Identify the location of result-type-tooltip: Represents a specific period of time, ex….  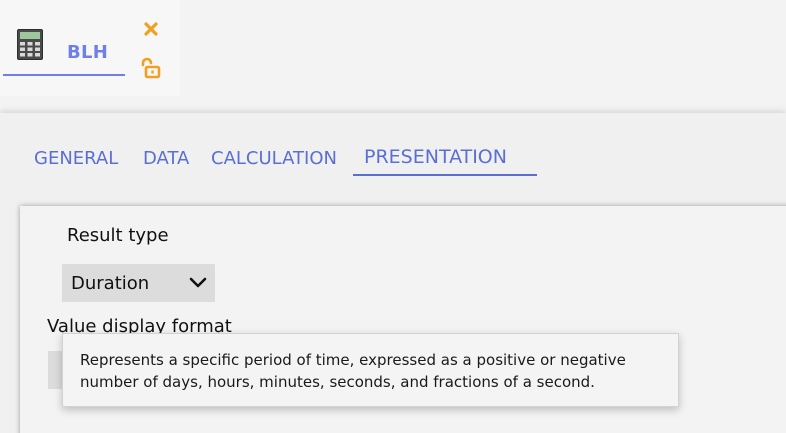
(370, 370).